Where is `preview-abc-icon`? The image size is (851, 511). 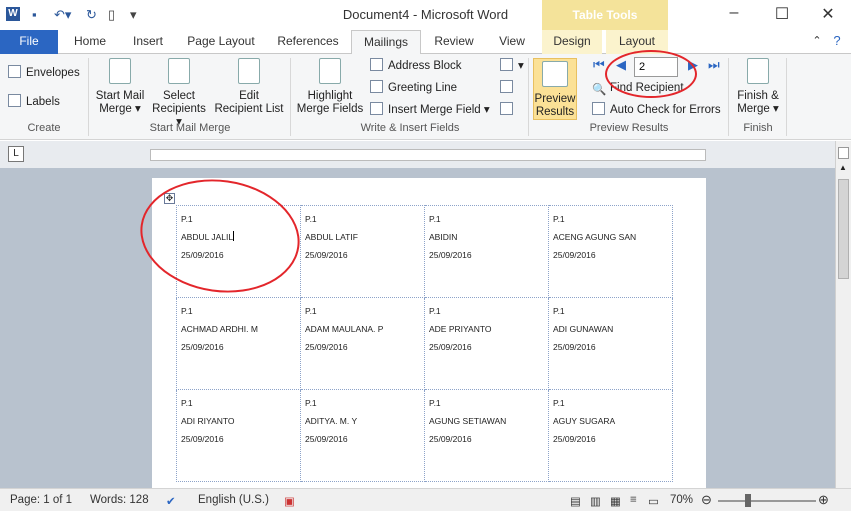
preview-abc-icon is located at coordinates (555, 74).